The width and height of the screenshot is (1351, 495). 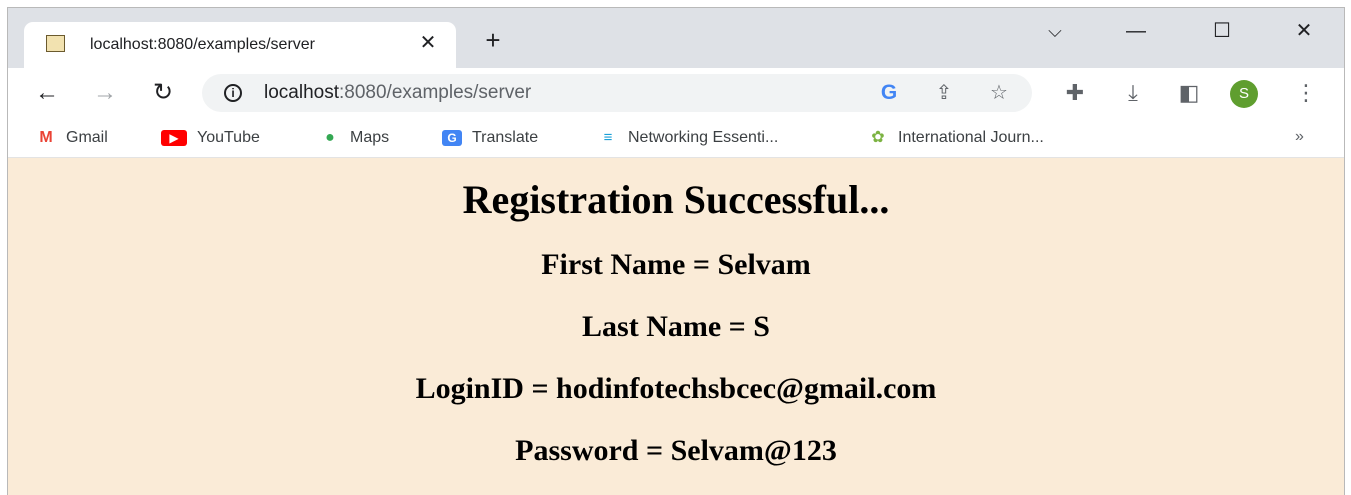 I want to click on url-text: localhost:8080/examples/server, so click(x=397, y=93).